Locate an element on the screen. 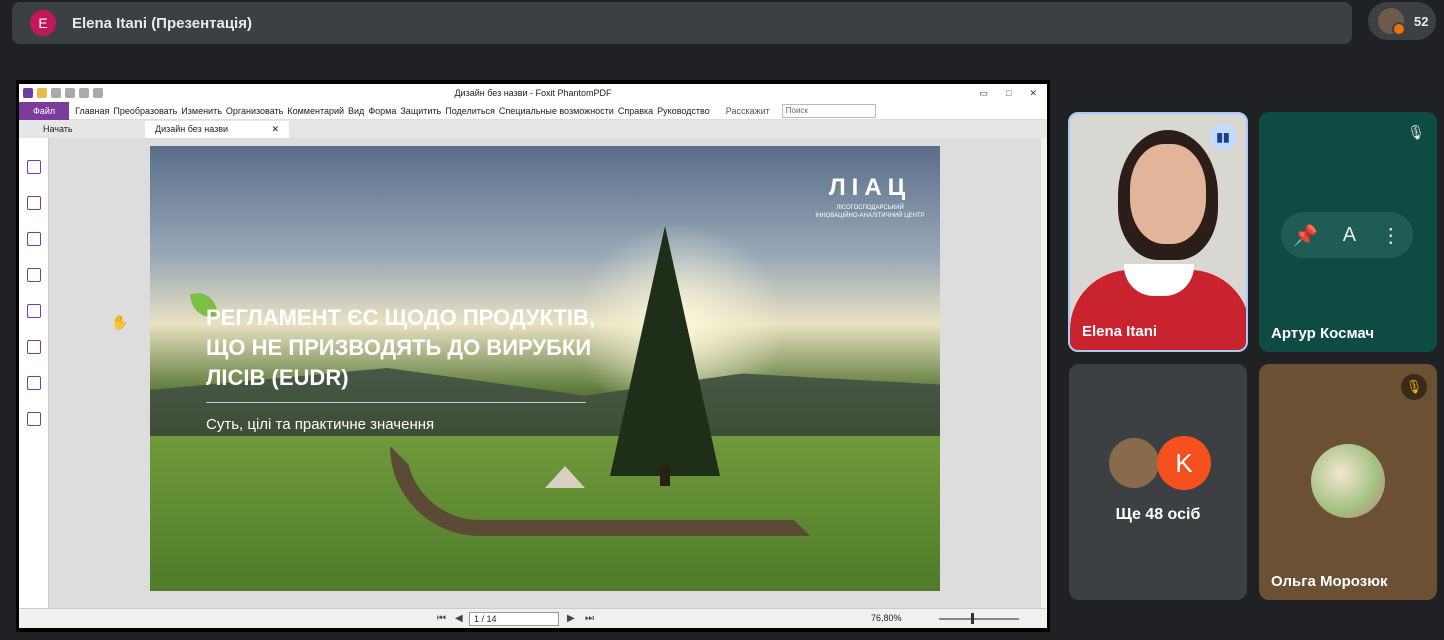 This screenshot has width=1444, height=640. close-icon: ✕ is located at coordinates (1033, 93).